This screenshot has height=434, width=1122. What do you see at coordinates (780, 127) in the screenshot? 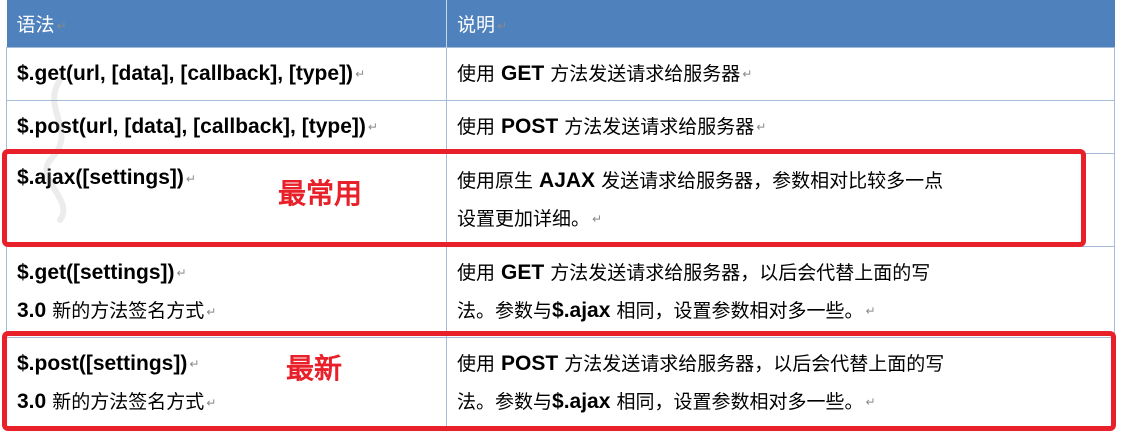
I see `description-cell: 使用 POST 方法发送请求给服务器 ↵` at bounding box center [780, 127].